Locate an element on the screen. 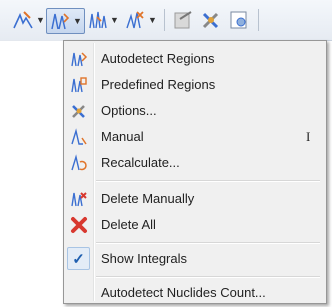 The image size is (332, 307). menu-item-show-integrals: ✓ Show Integrals is located at coordinates (194, 258).